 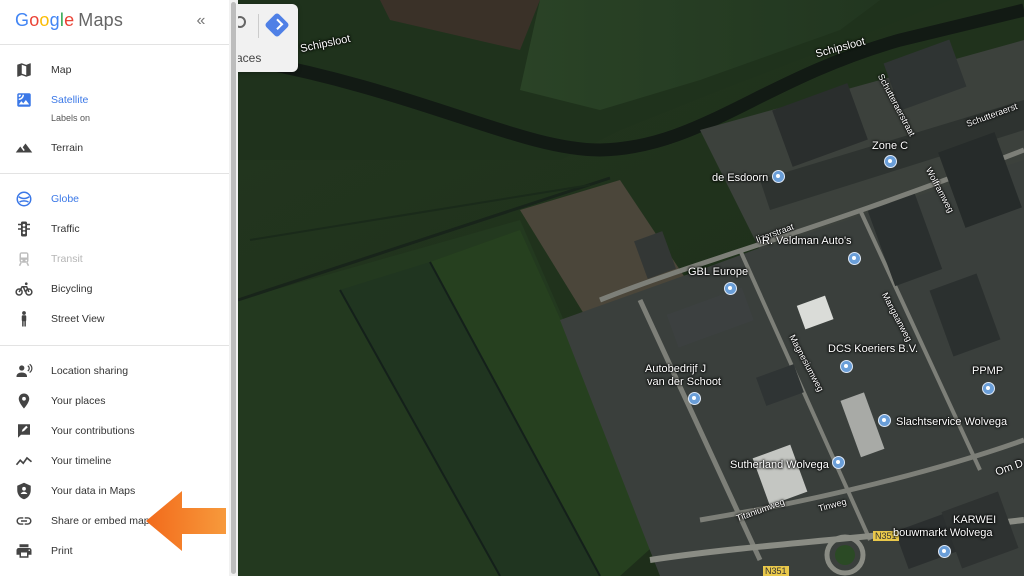 I want to click on directions-icon, so click(x=277, y=25).